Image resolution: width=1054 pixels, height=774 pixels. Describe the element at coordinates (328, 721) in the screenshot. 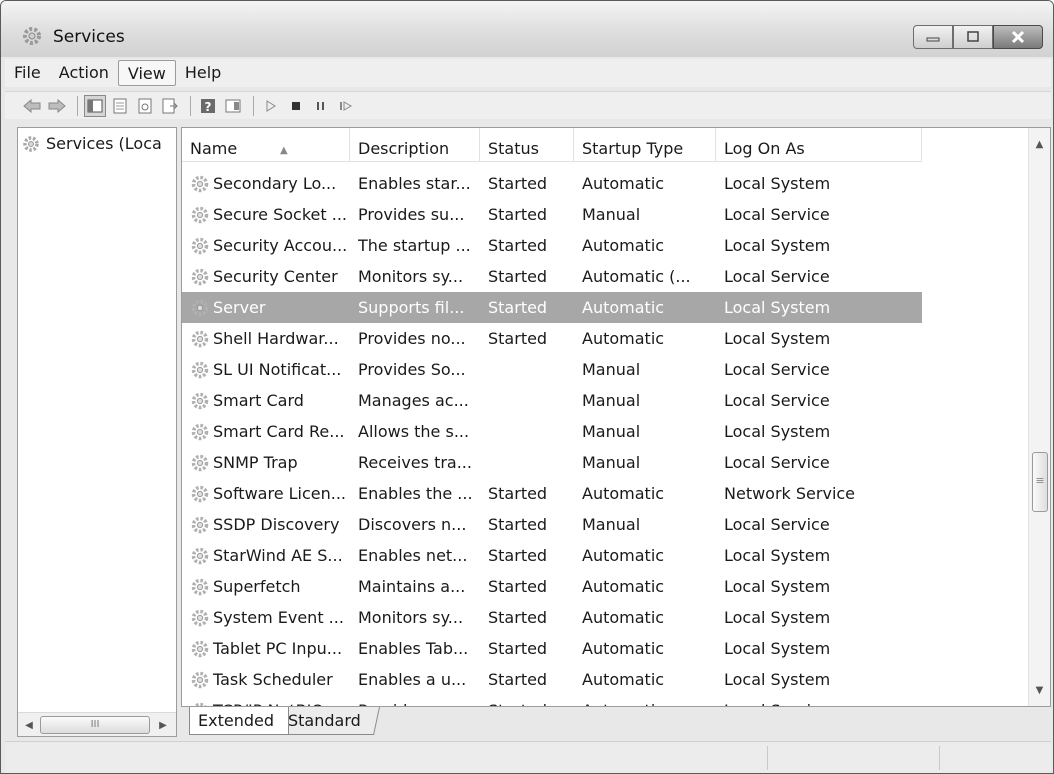

I see `tab-standard: Standard` at that location.